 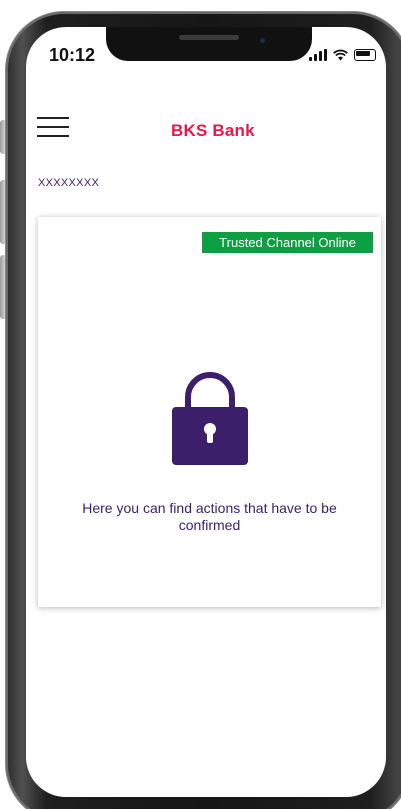 What do you see at coordinates (68, 183) in the screenshot?
I see `account-number: XXXXXXXX` at bounding box center [68, 183].